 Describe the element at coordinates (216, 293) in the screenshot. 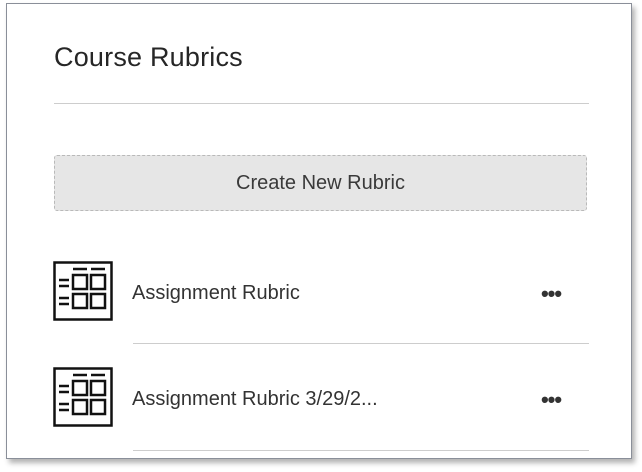

I see `rubric-name: Assignment Rubric` at that location.